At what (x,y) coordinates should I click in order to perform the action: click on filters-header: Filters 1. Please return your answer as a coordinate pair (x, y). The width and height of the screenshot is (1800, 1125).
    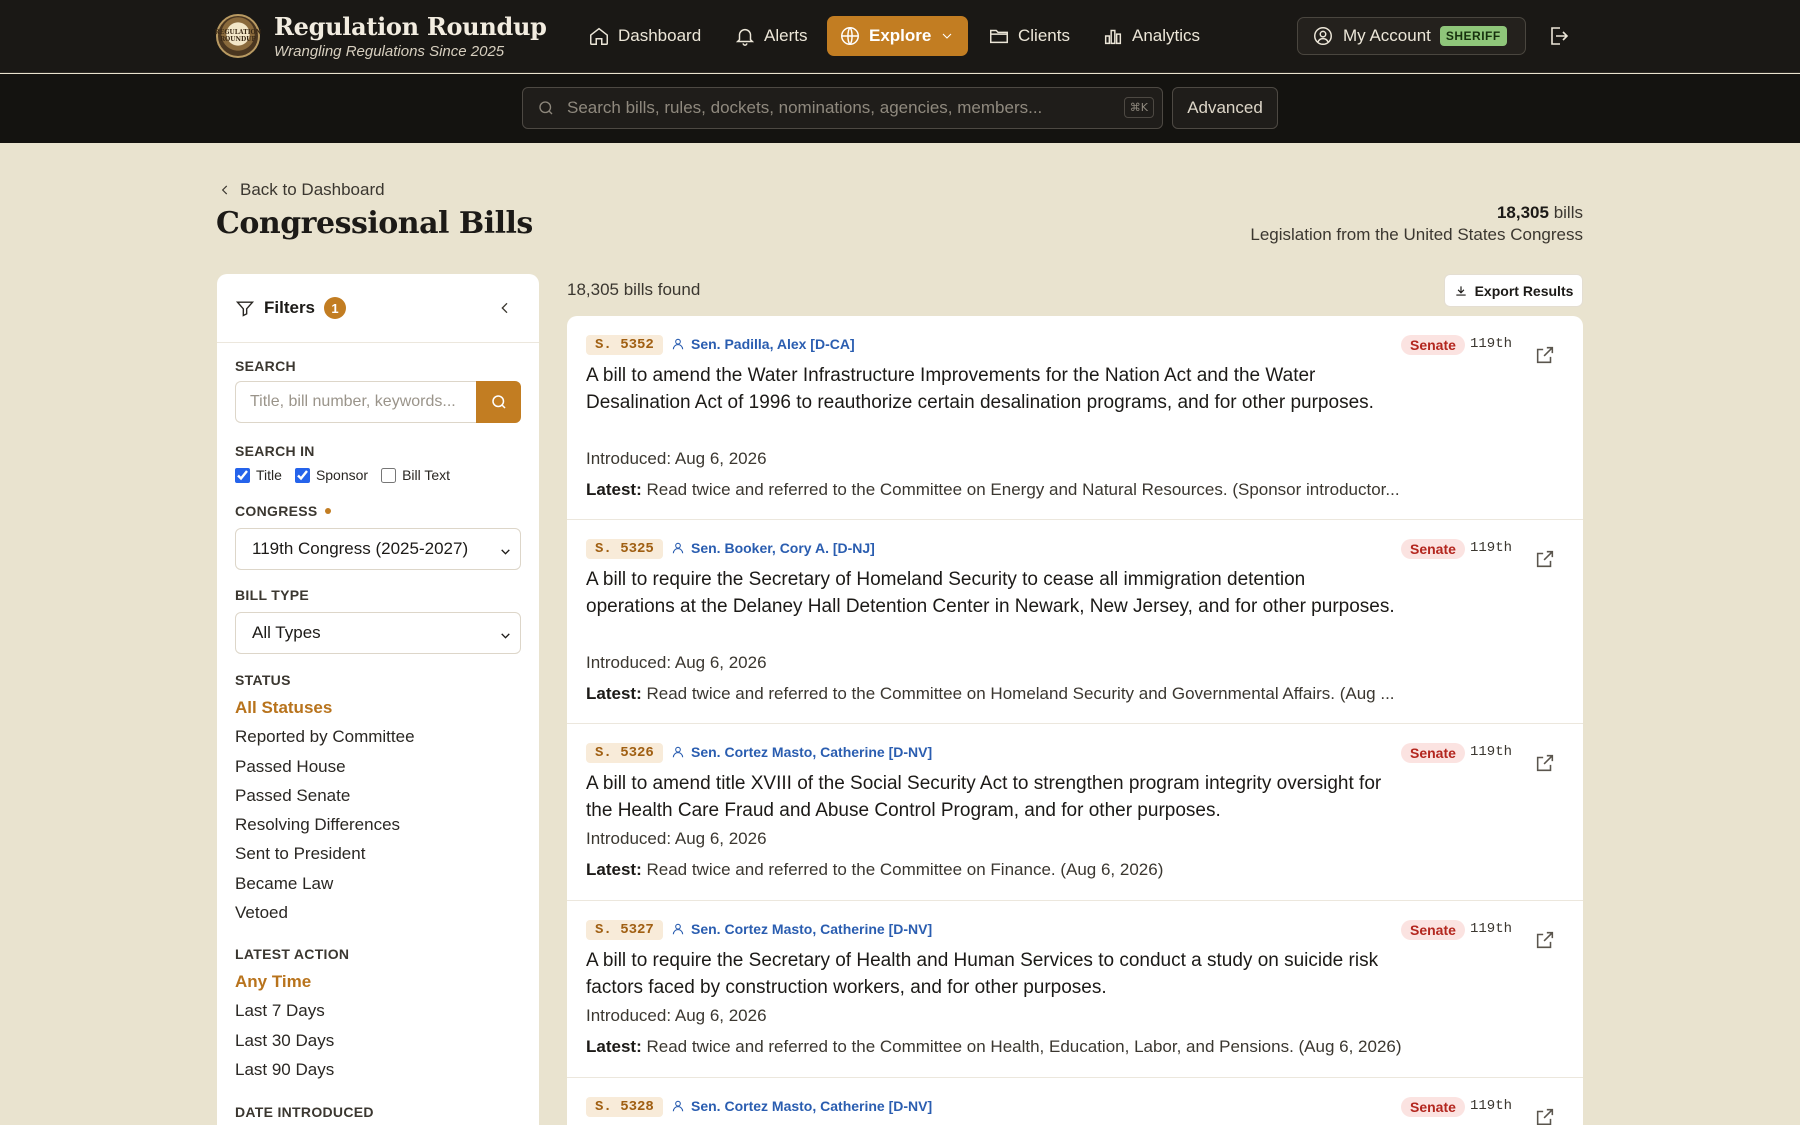
    Looking at the image, I should click on (378, 308).